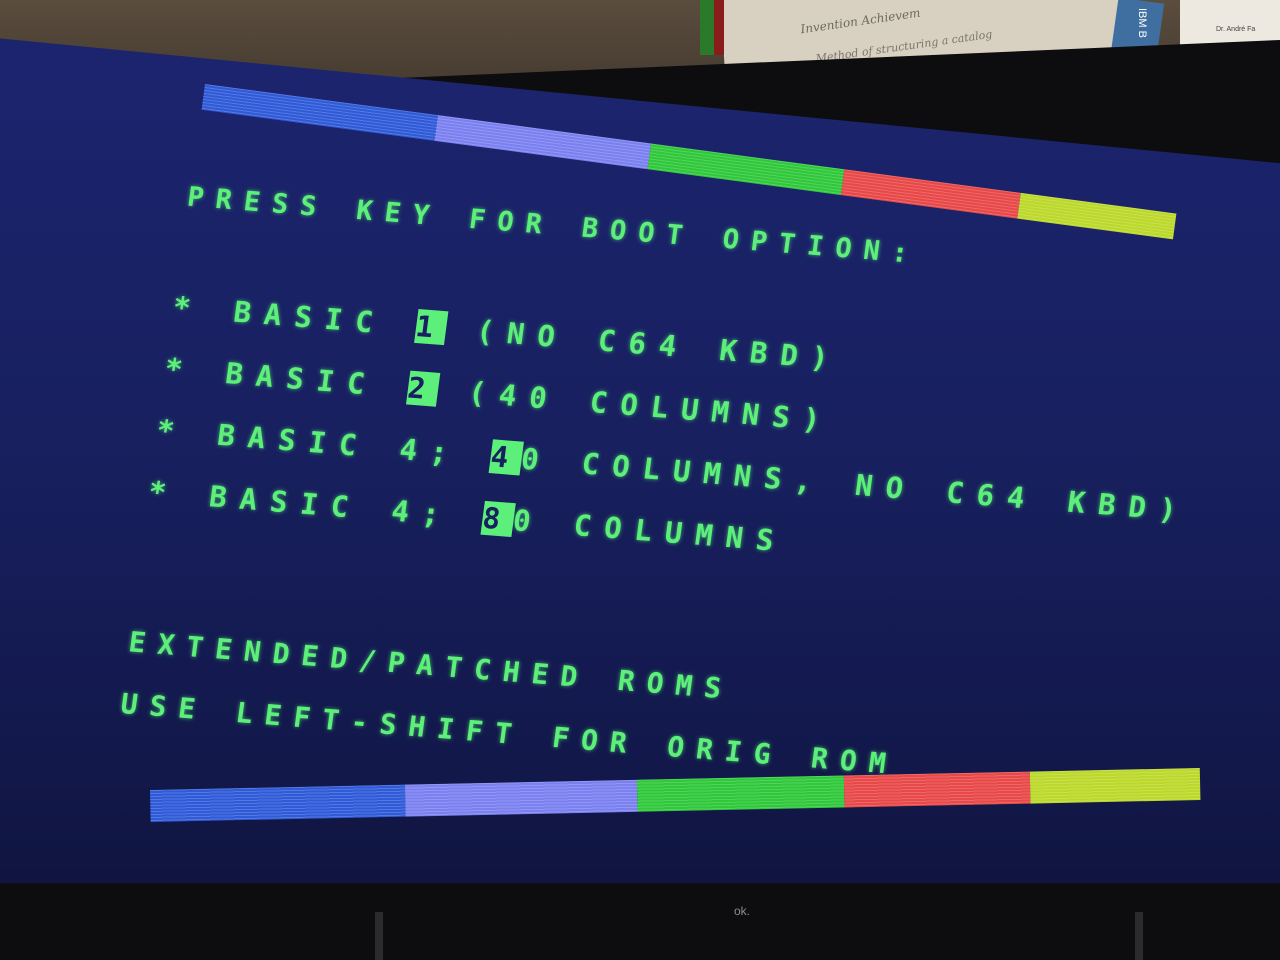 This screenshot has width=1280, height=960. Describe the element at coordinates (498, 519) in the screenshot. I see `option-key: 8` at that location.